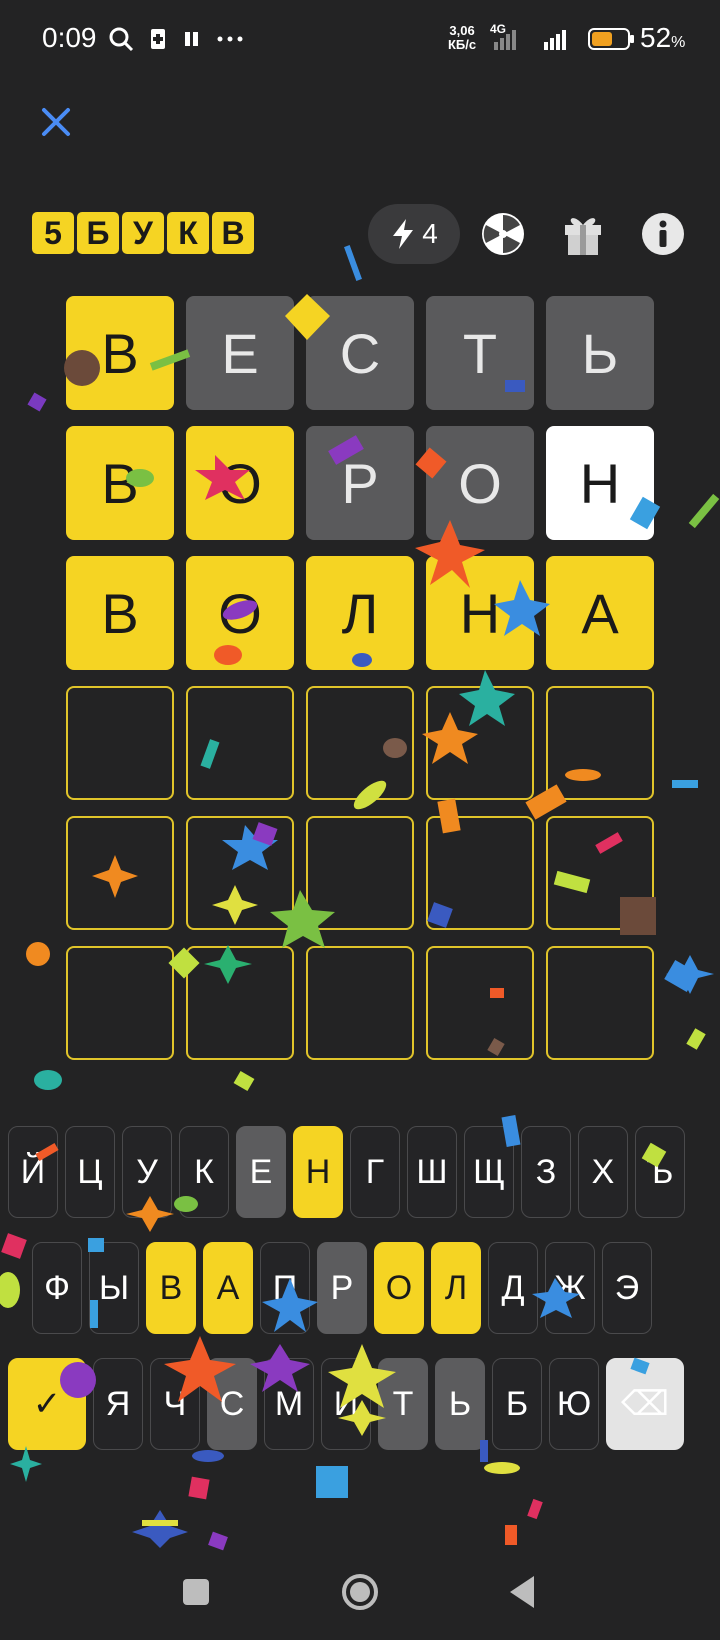 Image resolution: width=720 pixels, height=1640 pixels. Describe the element at coordinates (403, 234) in the screenshot. I see `lightning-icon` at that location.